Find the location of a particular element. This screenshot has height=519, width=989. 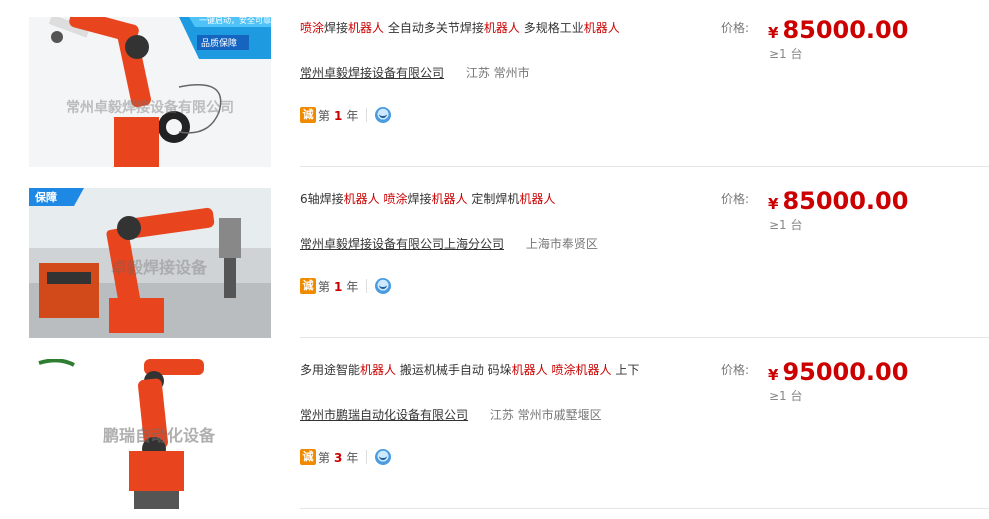

title-text: 上下 is located at coordinates (625, 370).